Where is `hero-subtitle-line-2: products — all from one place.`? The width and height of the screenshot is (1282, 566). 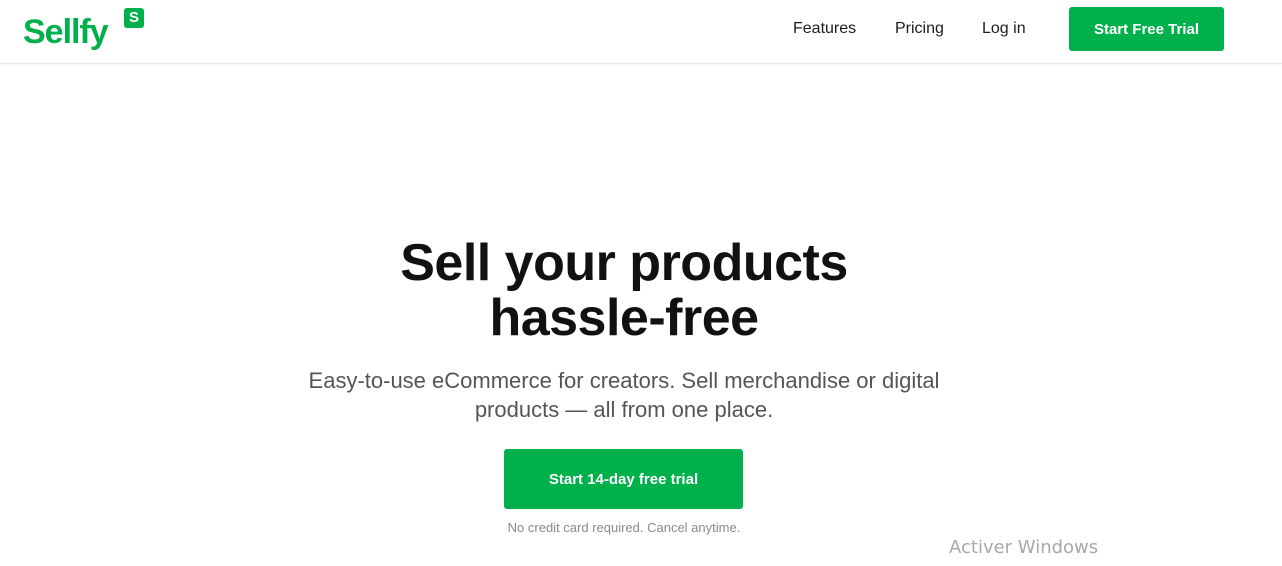
hero-subtitle-line-2: products — all from one place. is located at coordinates (624, 409).